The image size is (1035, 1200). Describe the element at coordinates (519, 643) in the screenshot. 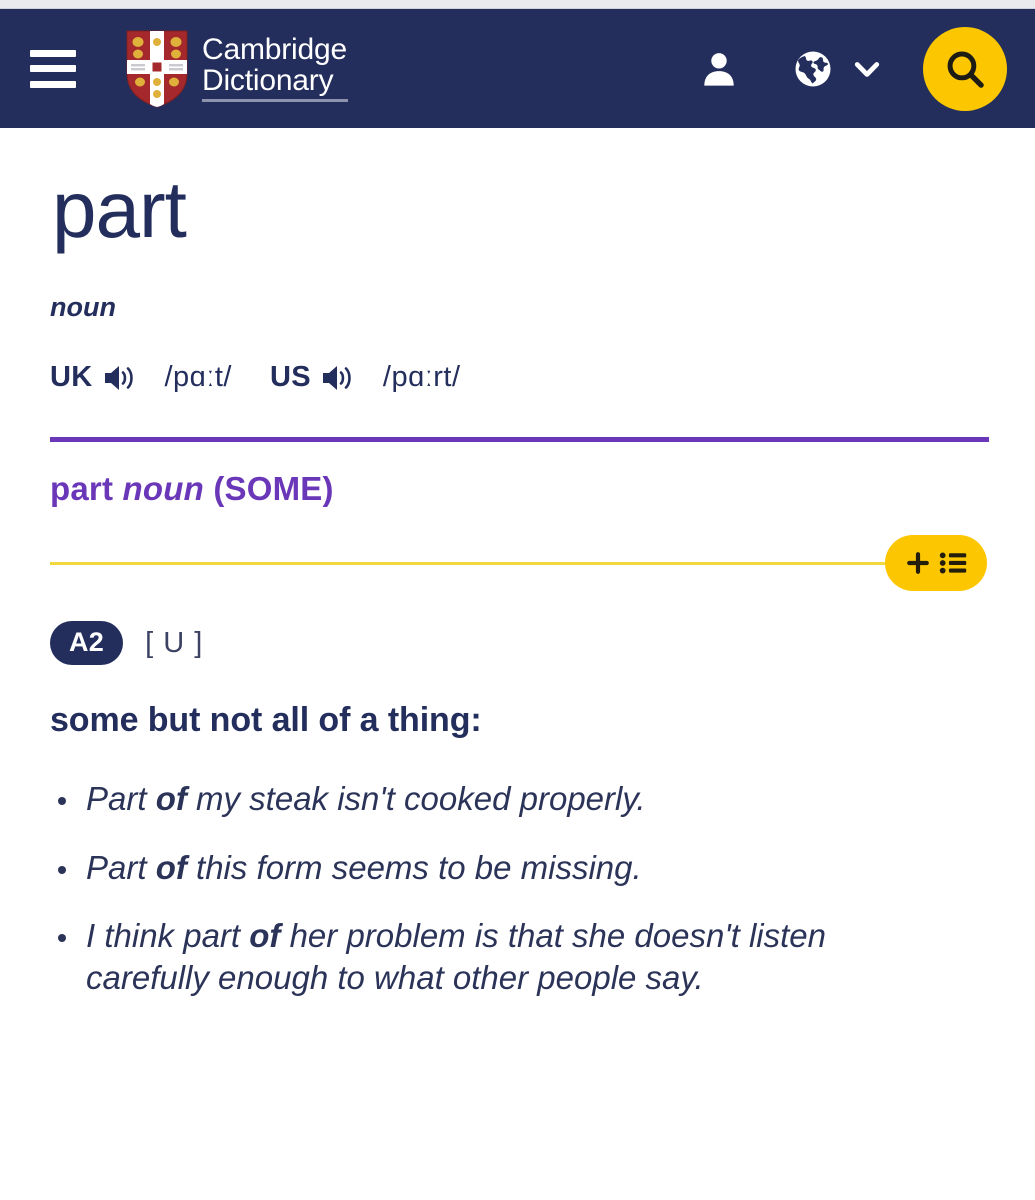

I see `sense-meta: A2 [ U ]` at that location.